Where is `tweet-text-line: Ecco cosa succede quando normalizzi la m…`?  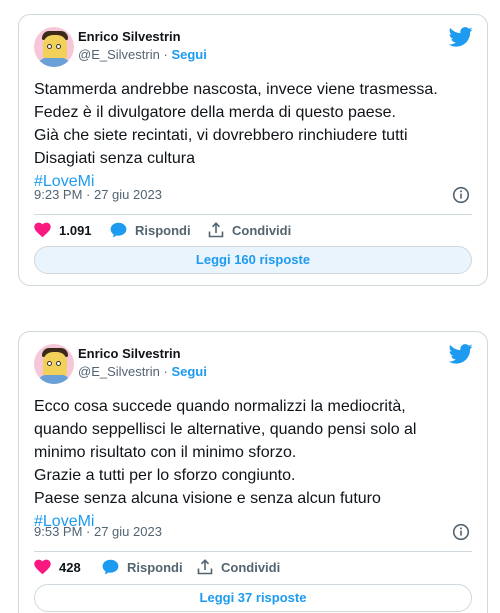 tweet-text-line: Ecco cosa succede quando normalizzi la m… is located at coordinates (220, 406).